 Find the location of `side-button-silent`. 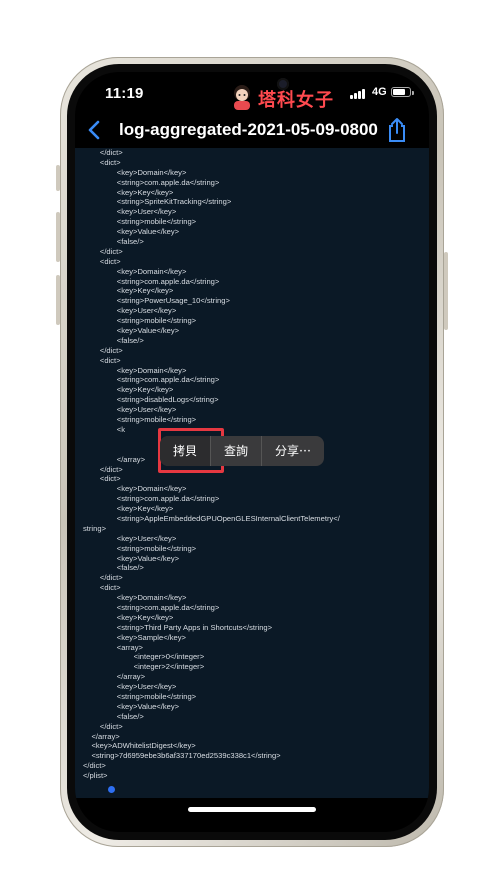

side-button-silent is located at coordinates (58, 178).